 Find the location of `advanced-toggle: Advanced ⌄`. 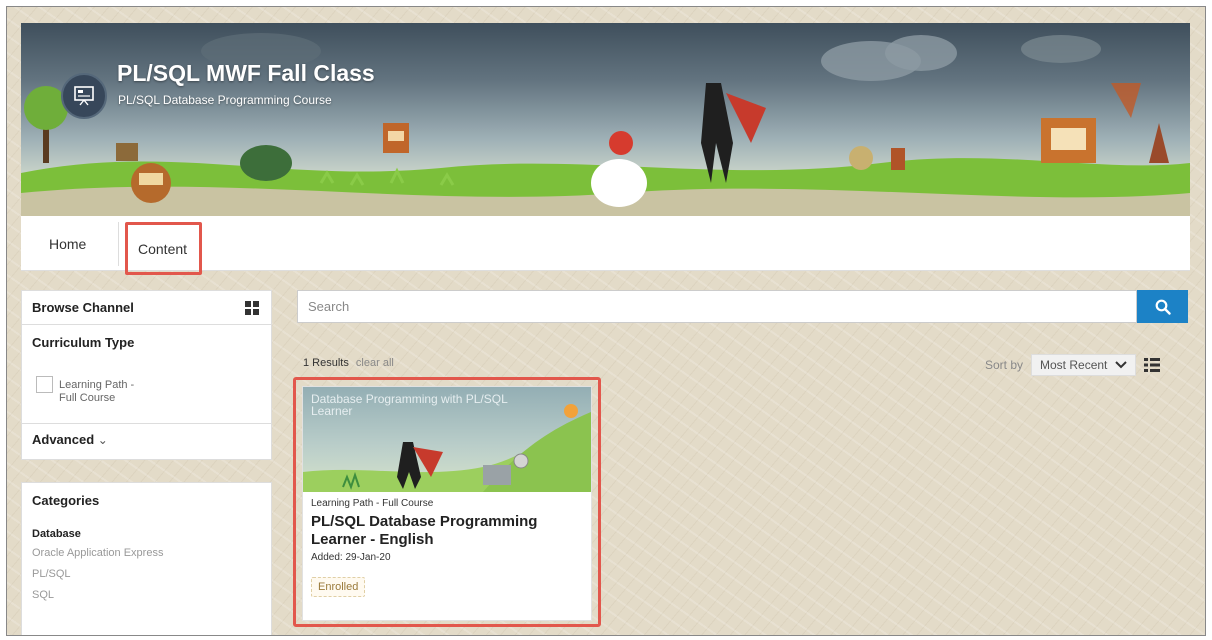

advanced-toggle: Advanced ⌄ is located at coordinates (146, 442).